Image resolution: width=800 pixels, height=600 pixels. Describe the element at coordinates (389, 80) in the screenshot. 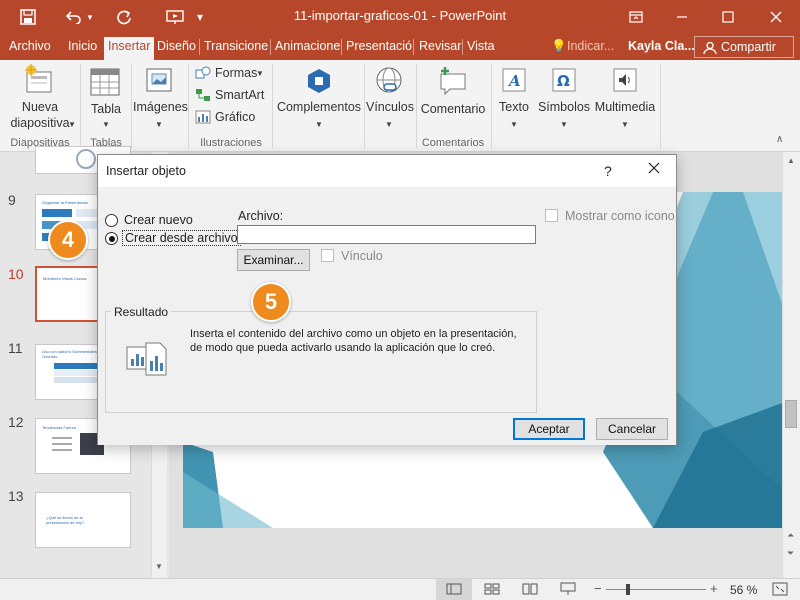

I see `link-icon` at that location.